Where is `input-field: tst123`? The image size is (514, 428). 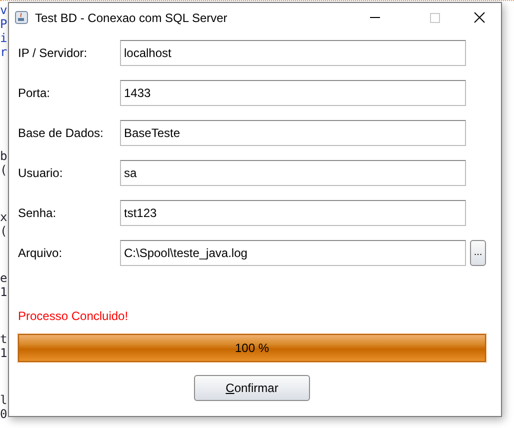 input-field: tst123 is located at coordinates (293, 213).